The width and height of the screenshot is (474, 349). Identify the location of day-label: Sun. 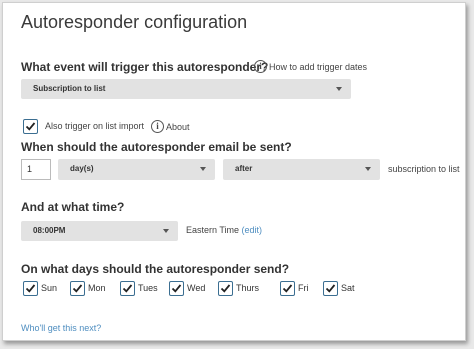
(49, 288).